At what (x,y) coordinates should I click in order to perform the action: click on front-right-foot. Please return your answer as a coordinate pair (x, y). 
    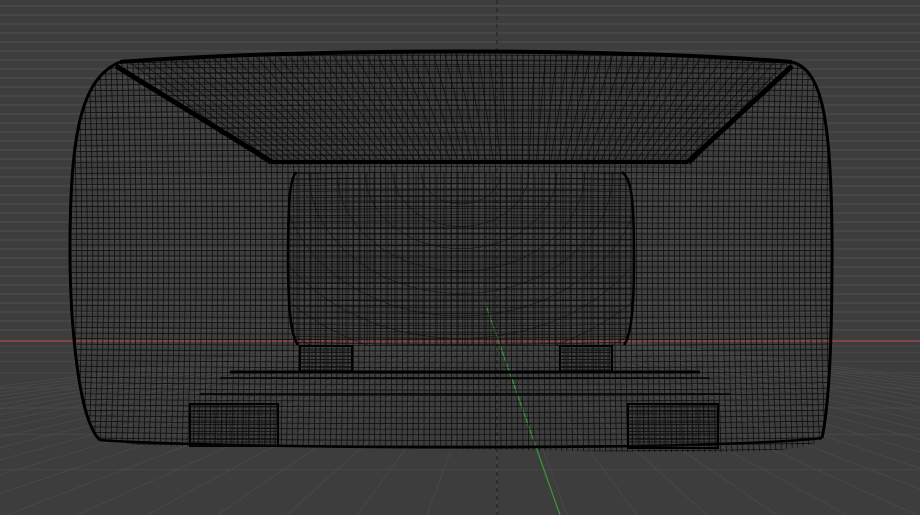
    Looking at the image, I should click on (673, 426).